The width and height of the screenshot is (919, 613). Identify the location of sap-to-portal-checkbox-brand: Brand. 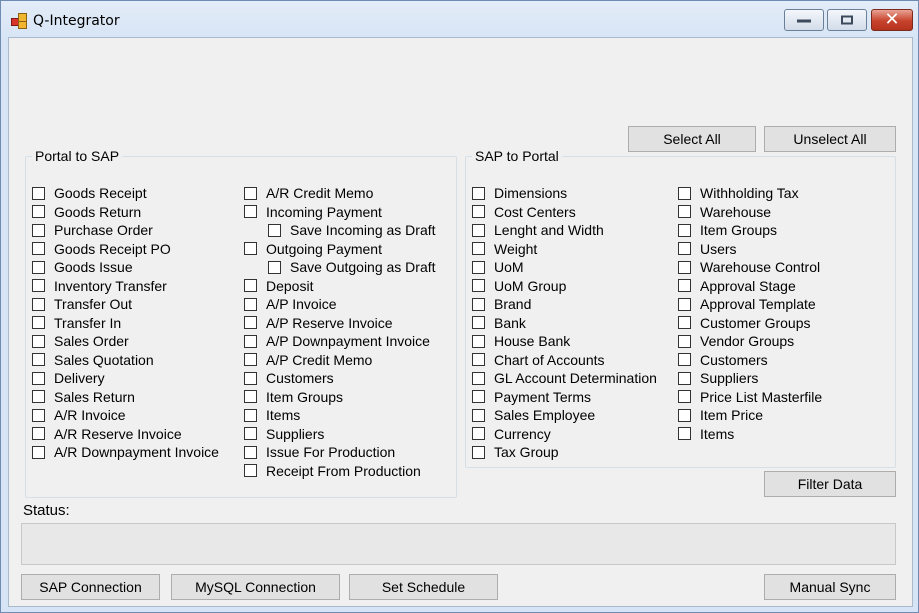
(564, 304).